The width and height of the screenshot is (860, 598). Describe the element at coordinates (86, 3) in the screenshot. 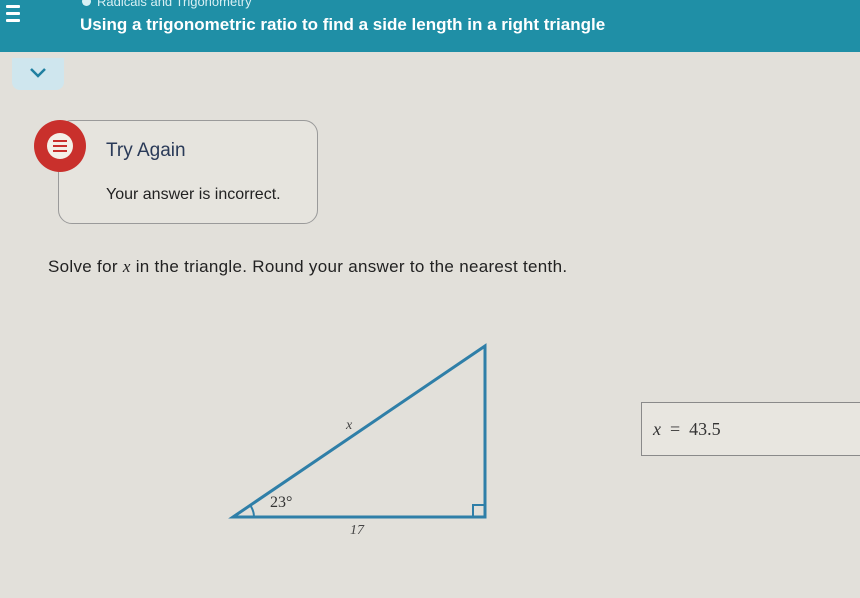

I see `topic-dot-icon` at that location.